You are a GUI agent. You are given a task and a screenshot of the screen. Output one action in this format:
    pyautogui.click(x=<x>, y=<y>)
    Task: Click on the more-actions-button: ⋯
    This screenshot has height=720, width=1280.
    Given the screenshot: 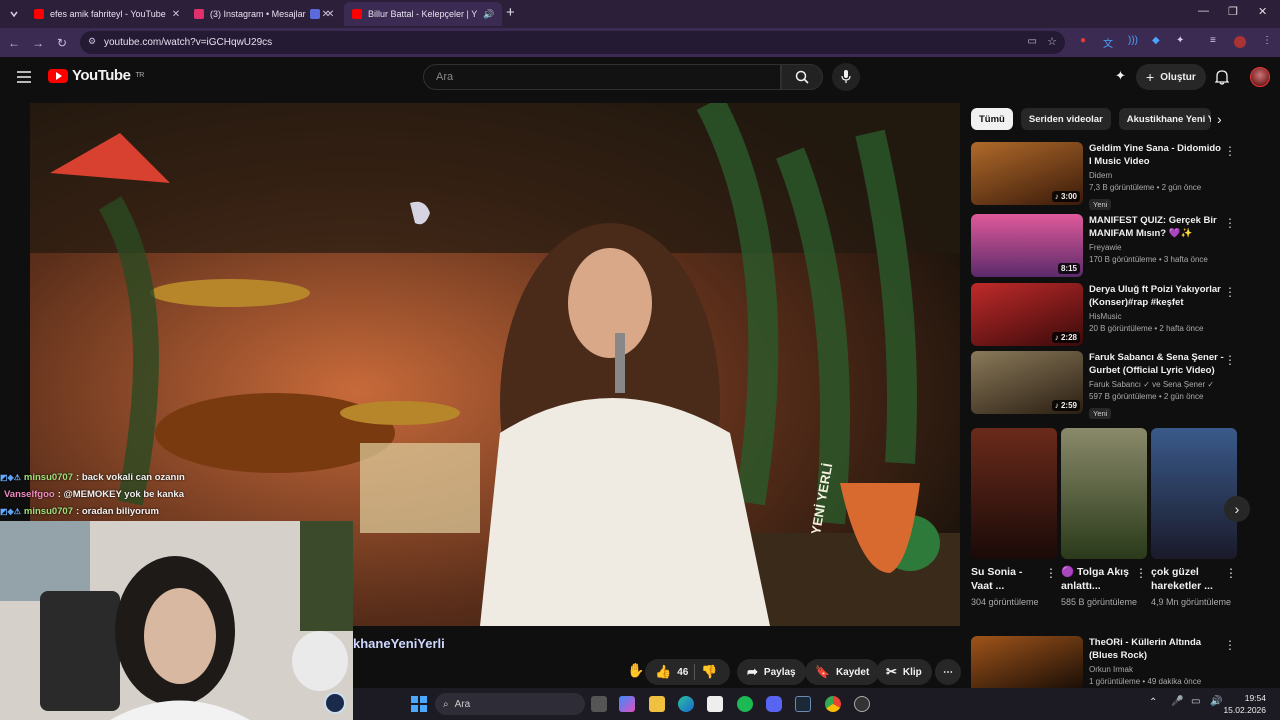 What is the action you would take?
    pyautogui.click(x=948, y=672)
    